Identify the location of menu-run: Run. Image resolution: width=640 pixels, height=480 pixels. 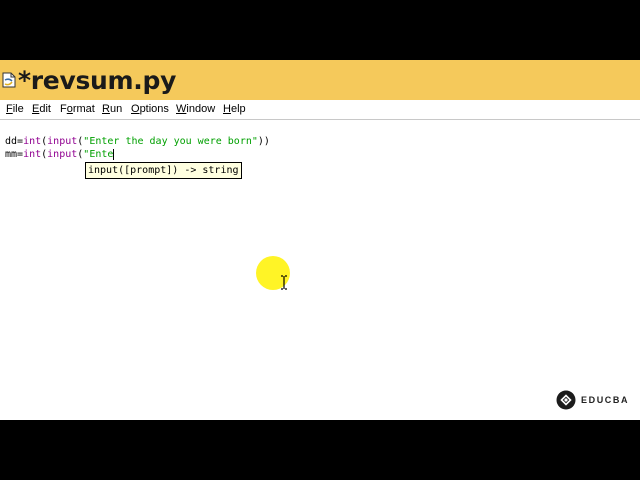
(112, 109).